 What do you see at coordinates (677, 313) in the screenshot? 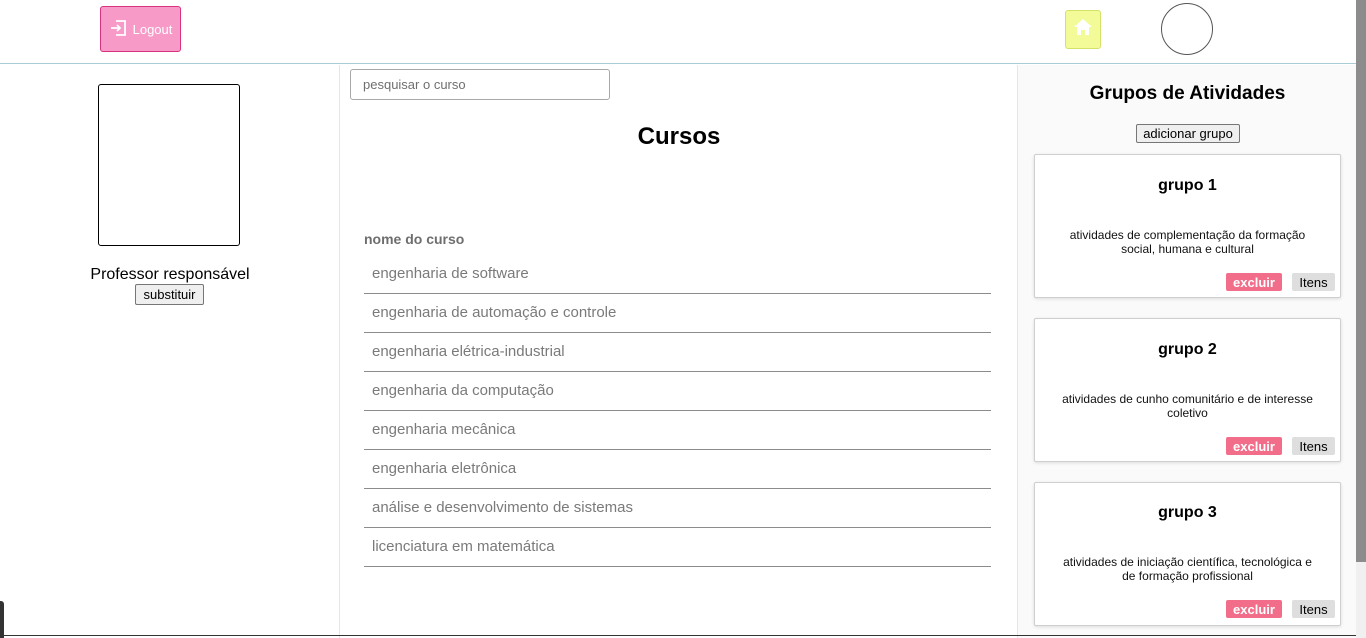
I see `course-item: engenharia de automação e controle` at bounding box center [677, 313].